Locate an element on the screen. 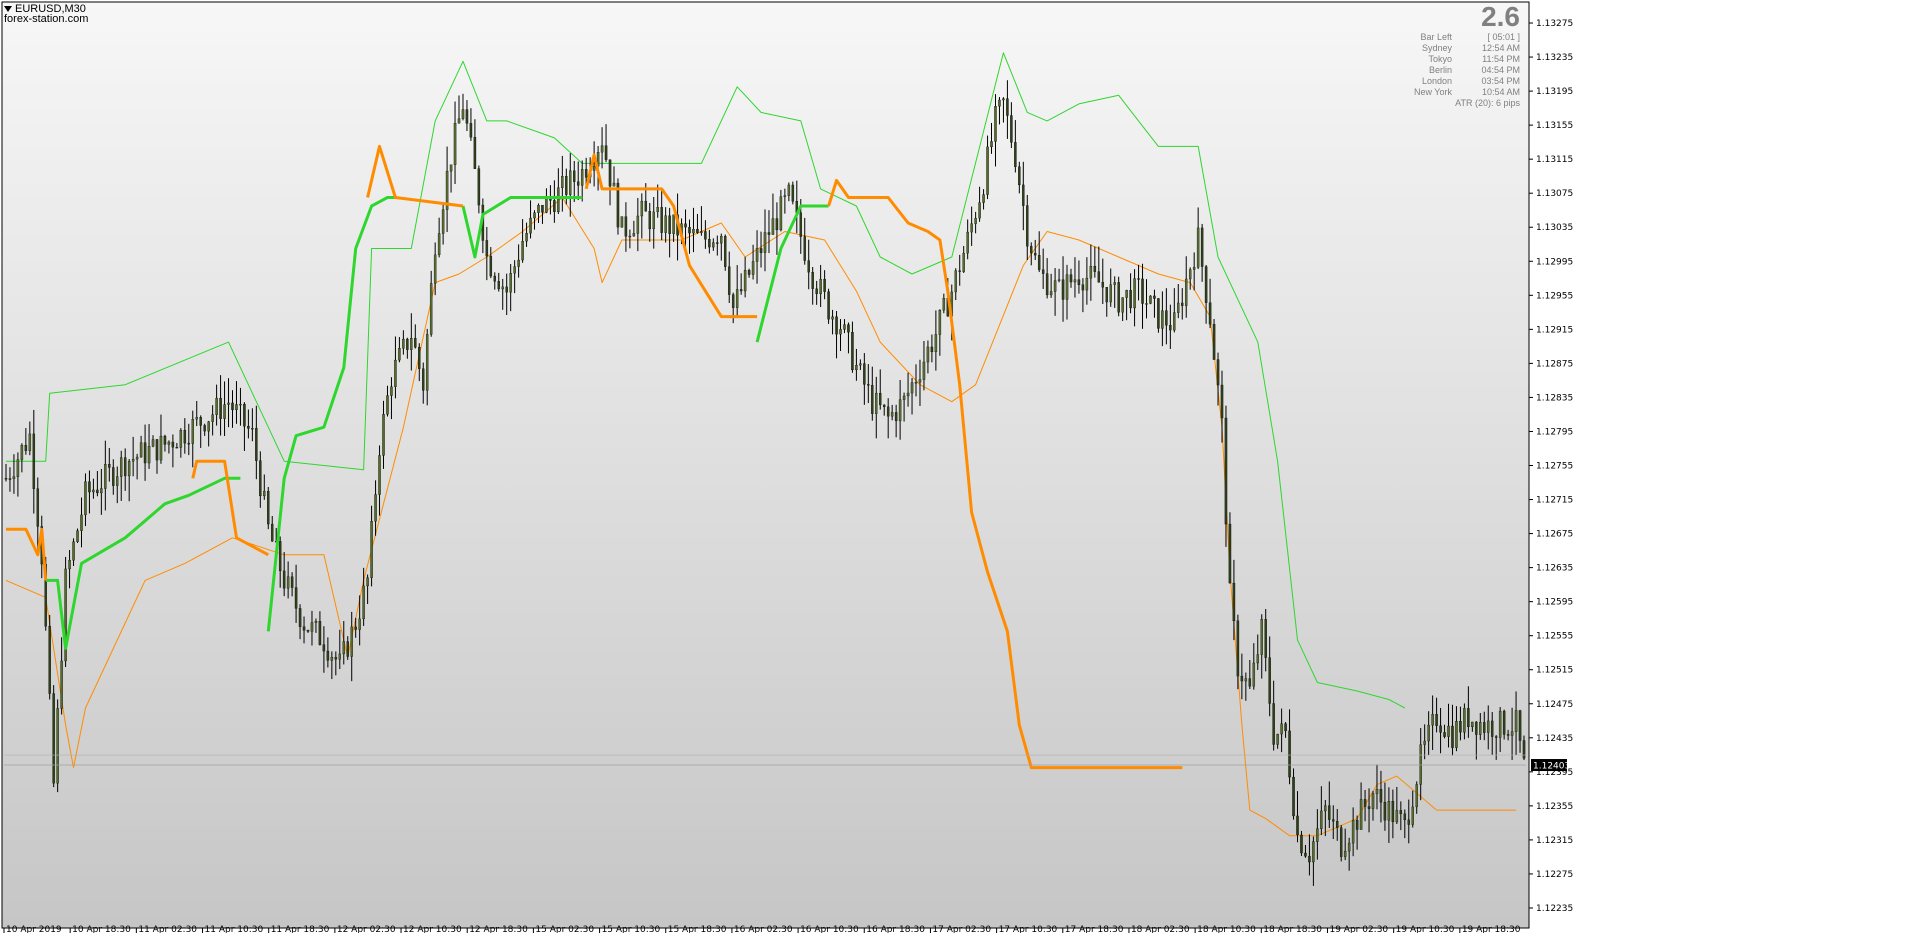 Image resolution: width=1916 pixels, height=938 pixels. y-tick-label: 1.12275 is located at coordinates (1554, 875).